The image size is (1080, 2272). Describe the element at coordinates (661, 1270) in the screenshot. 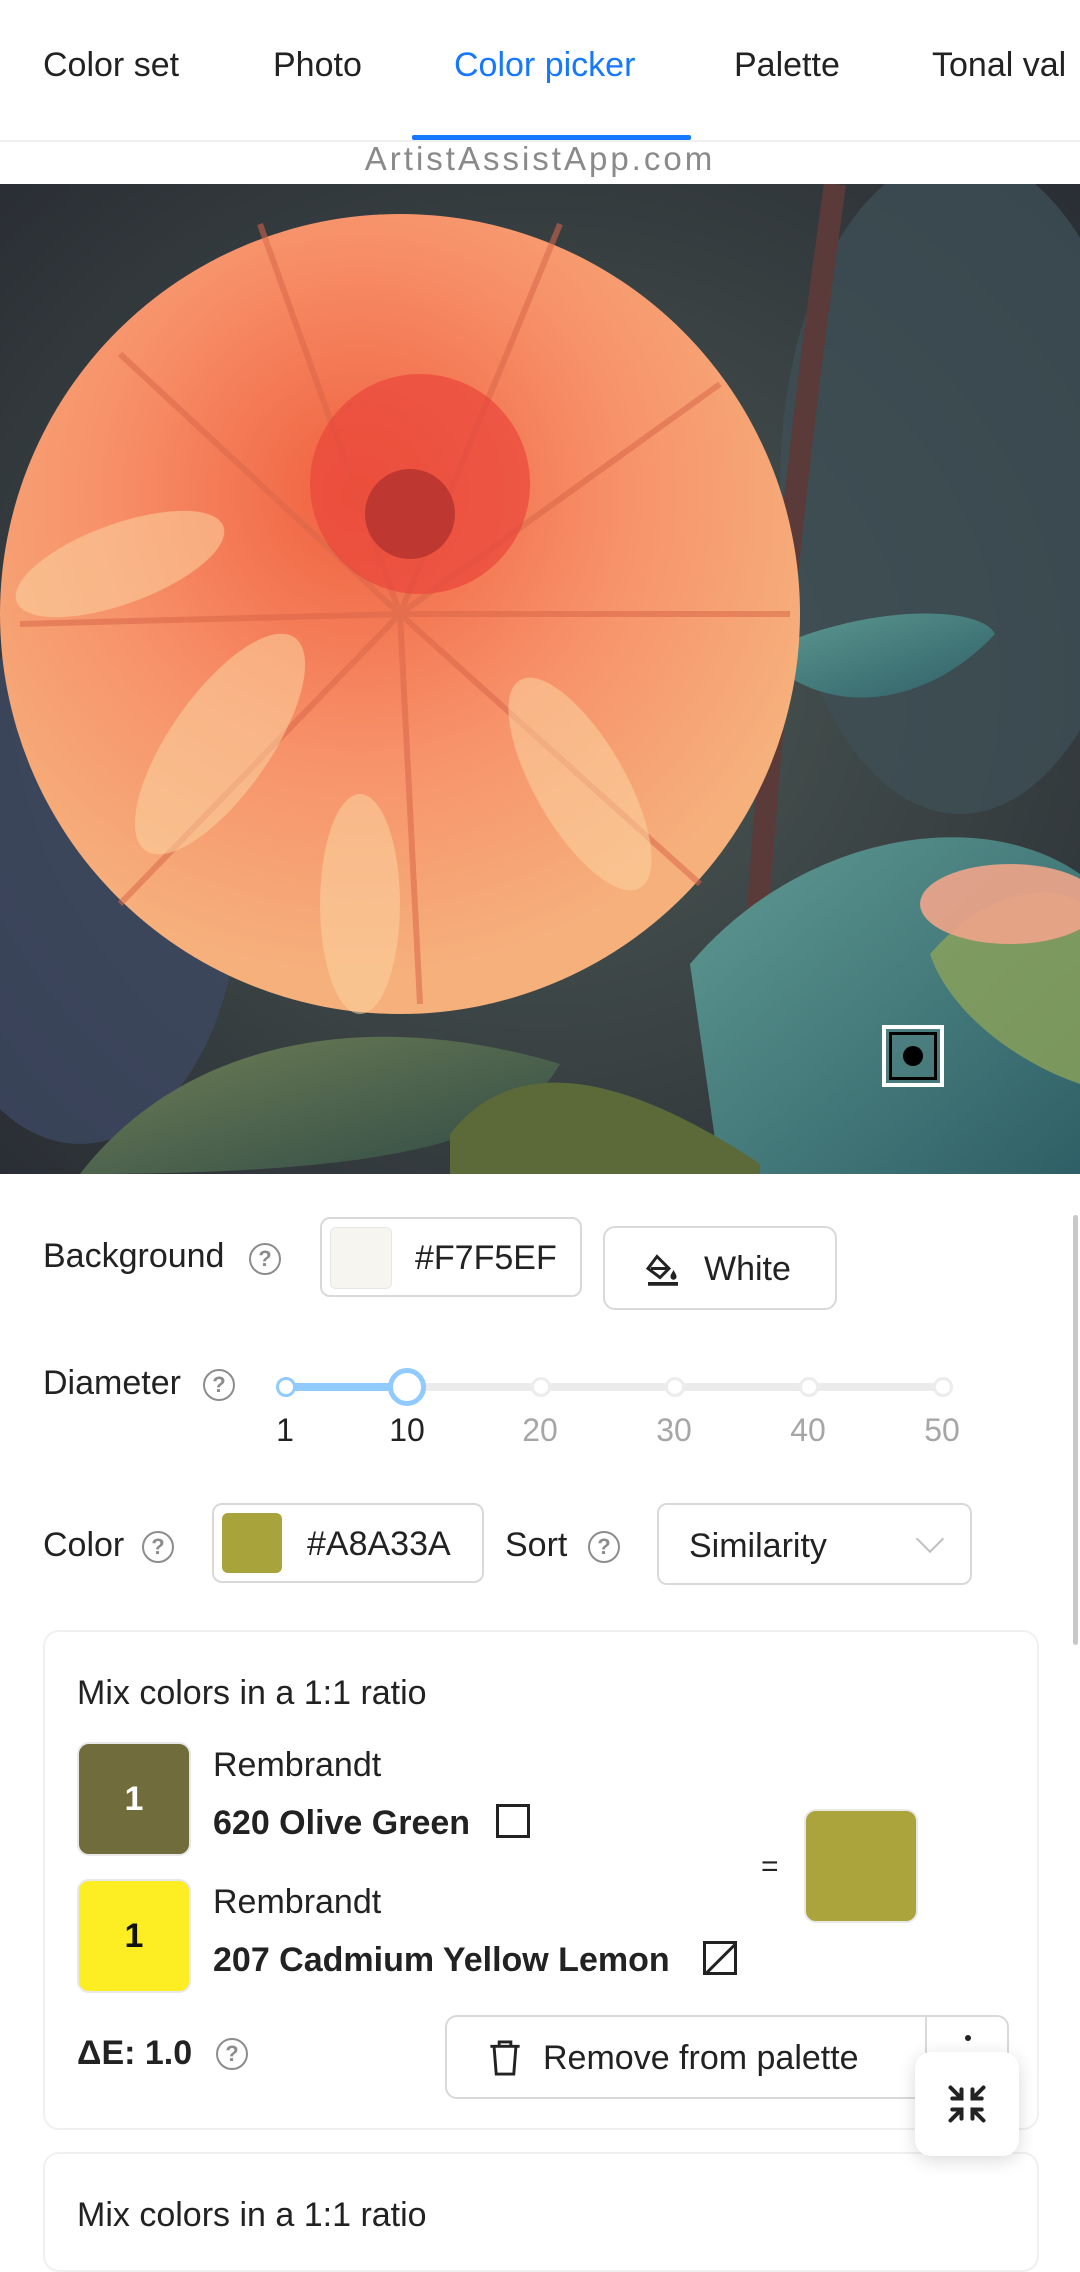

I see `paint-bucket-icon` at that location.